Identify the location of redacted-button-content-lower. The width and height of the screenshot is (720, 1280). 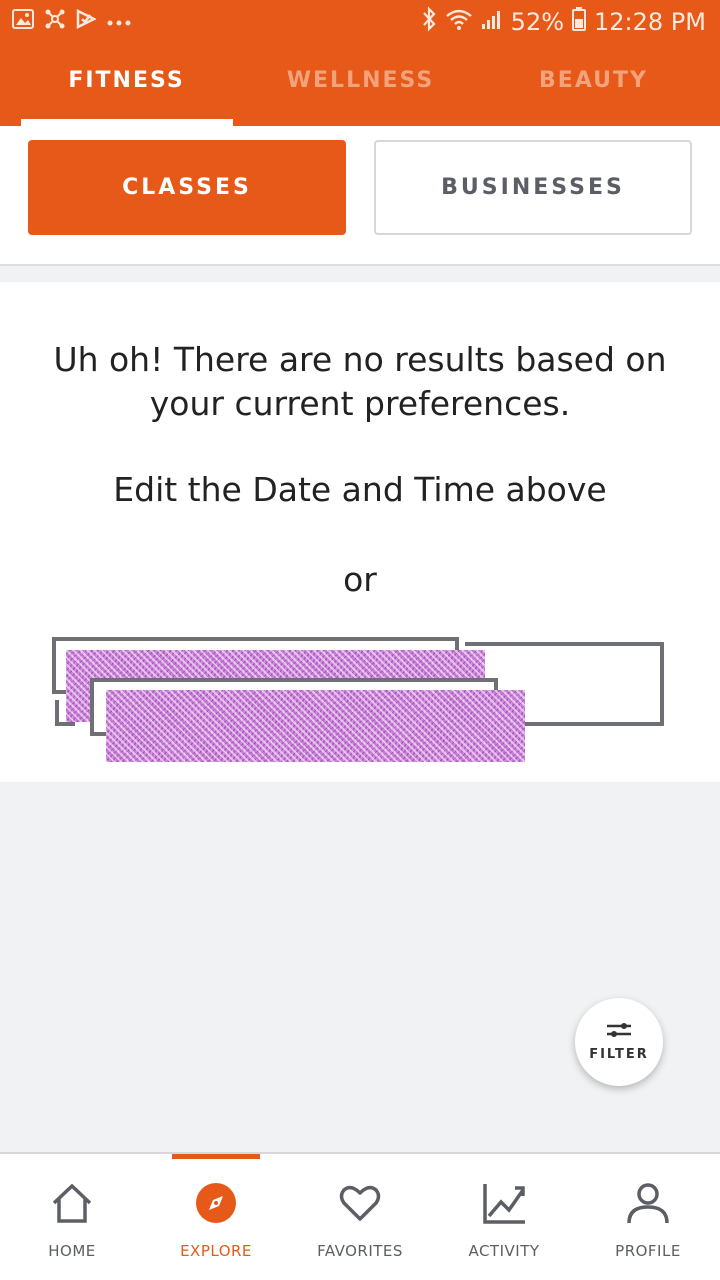
(315, 726).